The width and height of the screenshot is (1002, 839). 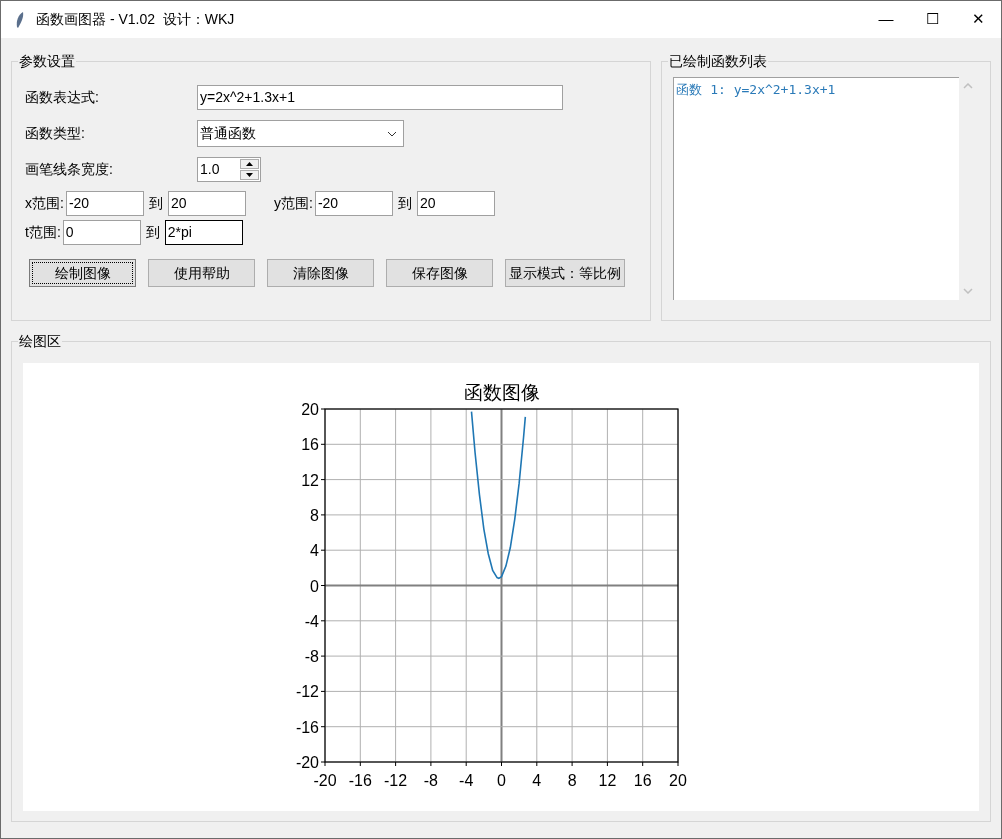 I want to click on dropdown: 普通函数, so click(x=300, y=133).